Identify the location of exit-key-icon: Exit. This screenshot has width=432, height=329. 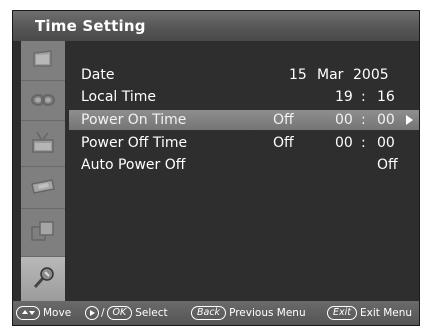
(342, 313).